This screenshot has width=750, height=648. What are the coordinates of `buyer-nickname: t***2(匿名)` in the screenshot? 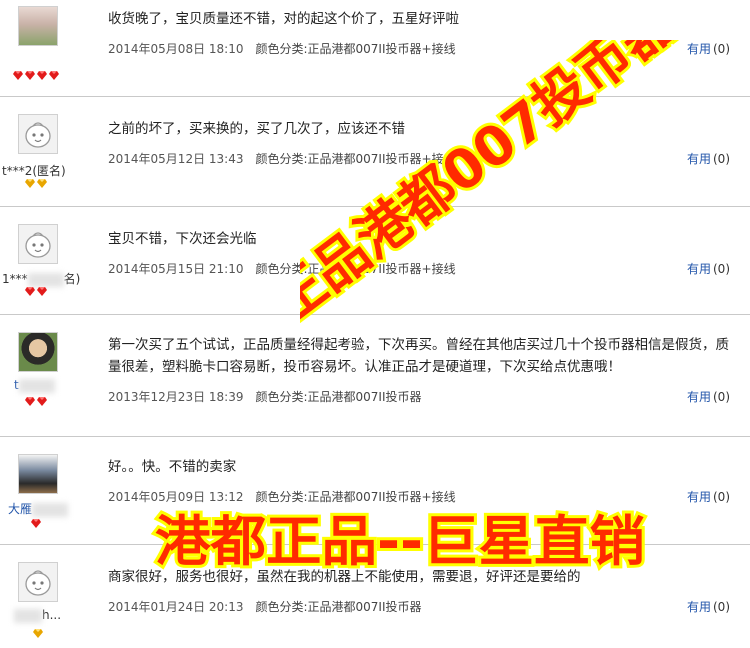 It's located at (34, 170).